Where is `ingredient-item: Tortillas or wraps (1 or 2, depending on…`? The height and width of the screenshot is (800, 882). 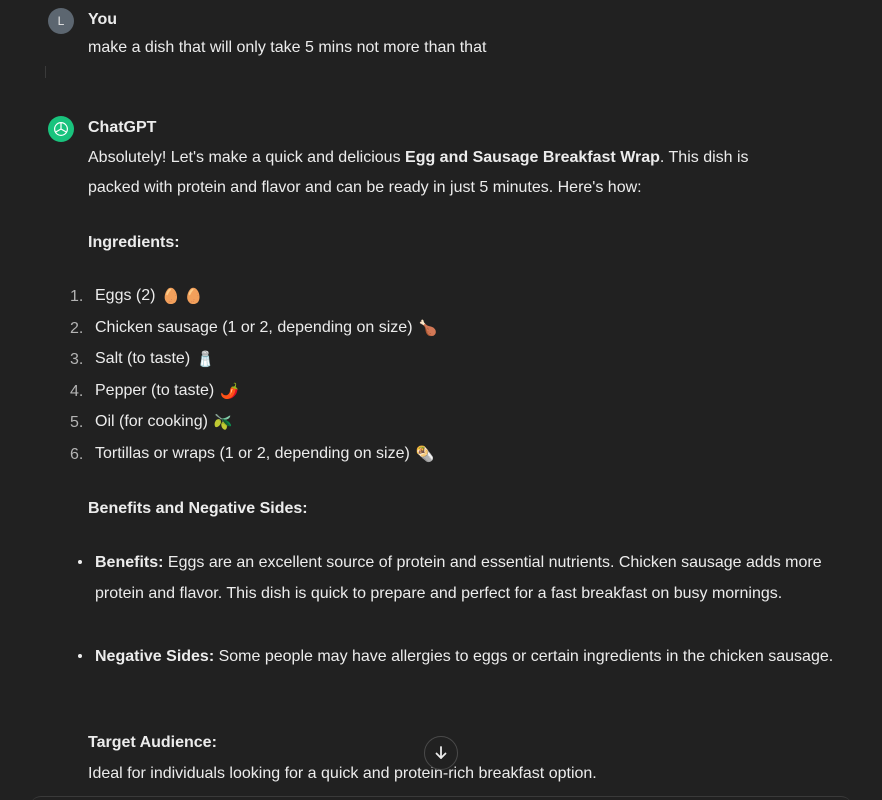 ingredient-item: Tortillas or wraps (1 or 2, depending on… is located at coordinates (265, 454).